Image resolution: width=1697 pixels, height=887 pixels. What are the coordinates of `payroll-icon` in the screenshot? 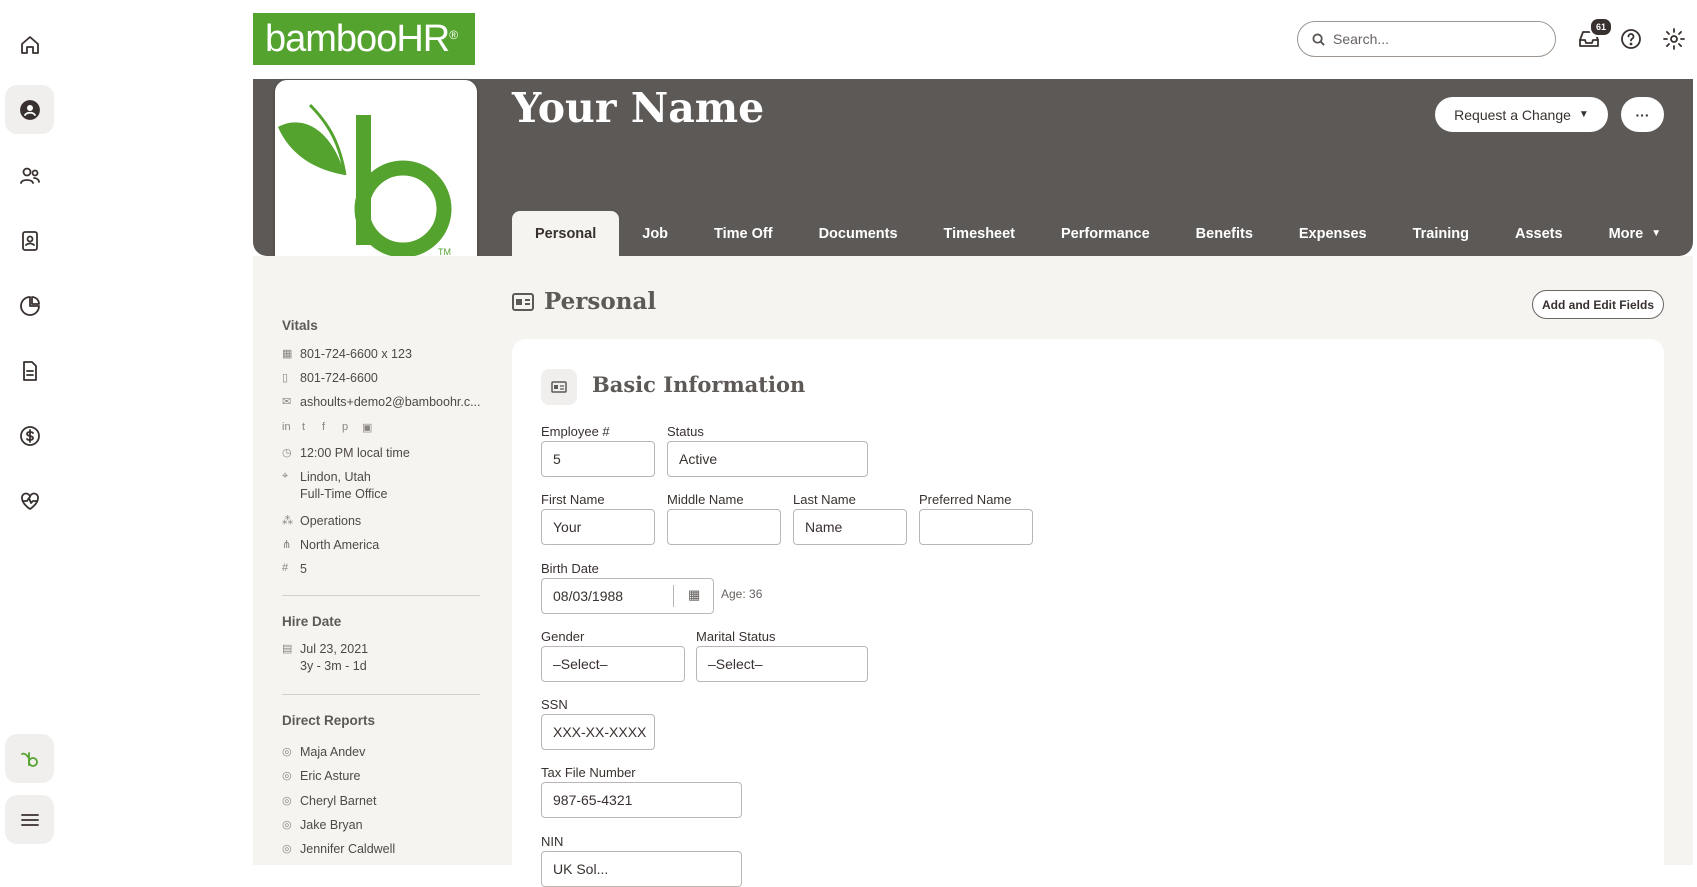 It's located at (29, 435).